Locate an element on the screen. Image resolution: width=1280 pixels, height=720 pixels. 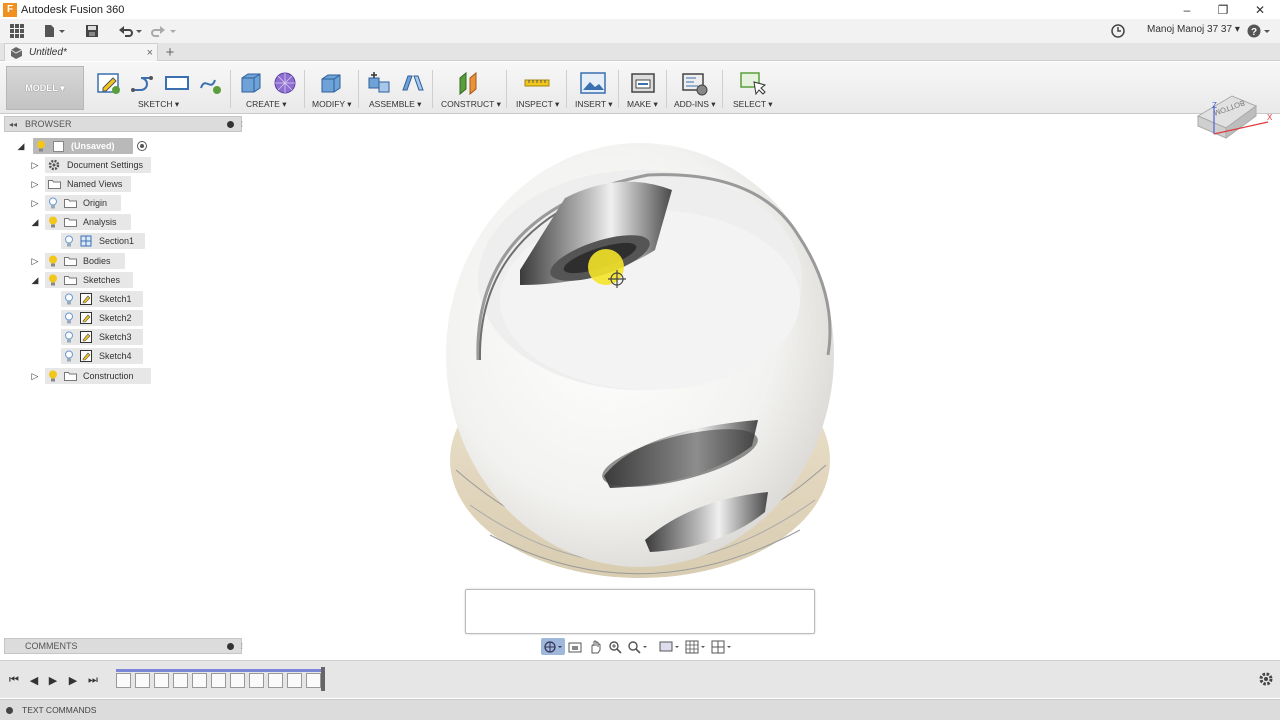
viewcube: Z X BOTTOM is located at coordinates (1232, 113).